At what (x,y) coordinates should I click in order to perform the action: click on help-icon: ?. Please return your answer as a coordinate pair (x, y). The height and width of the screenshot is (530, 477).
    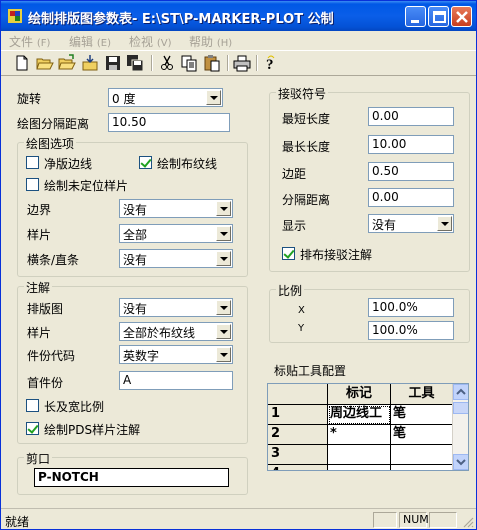
    Looking at the image, I should click on (271, 63).